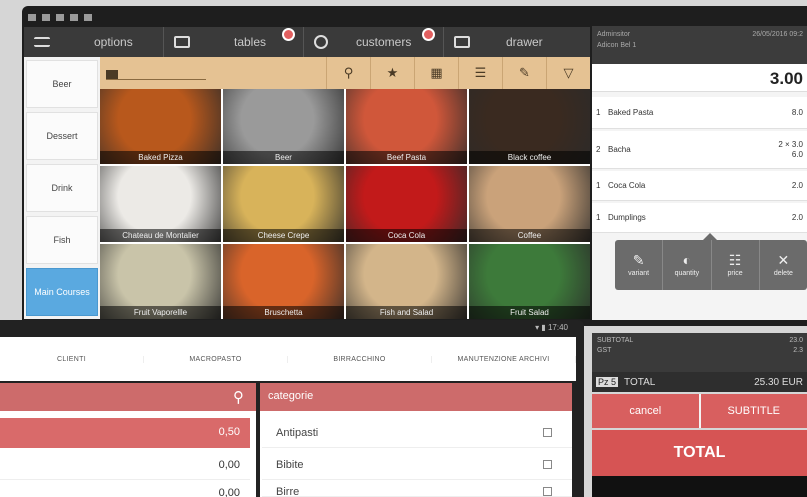 The height and width of the screenshot is (497, 807). Describe the element at coordinates (290, 465) in the screenshot. I see `category-label: Bibite` at that location.